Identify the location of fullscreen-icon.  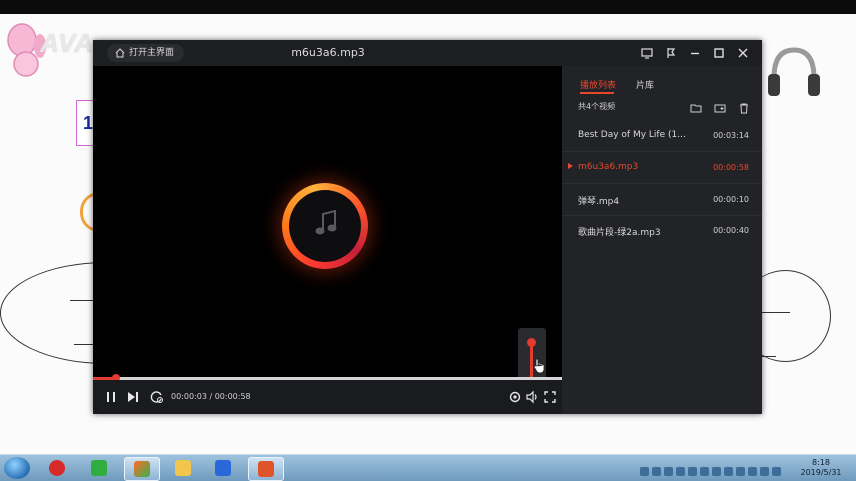
(550, 397).